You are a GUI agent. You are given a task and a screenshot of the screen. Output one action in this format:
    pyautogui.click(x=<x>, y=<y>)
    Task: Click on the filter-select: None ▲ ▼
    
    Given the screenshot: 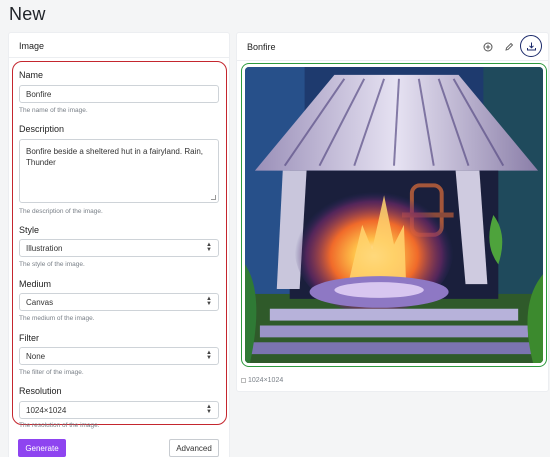 What is the action you would take?
    pyautogui.click(x=119, y=356)
    